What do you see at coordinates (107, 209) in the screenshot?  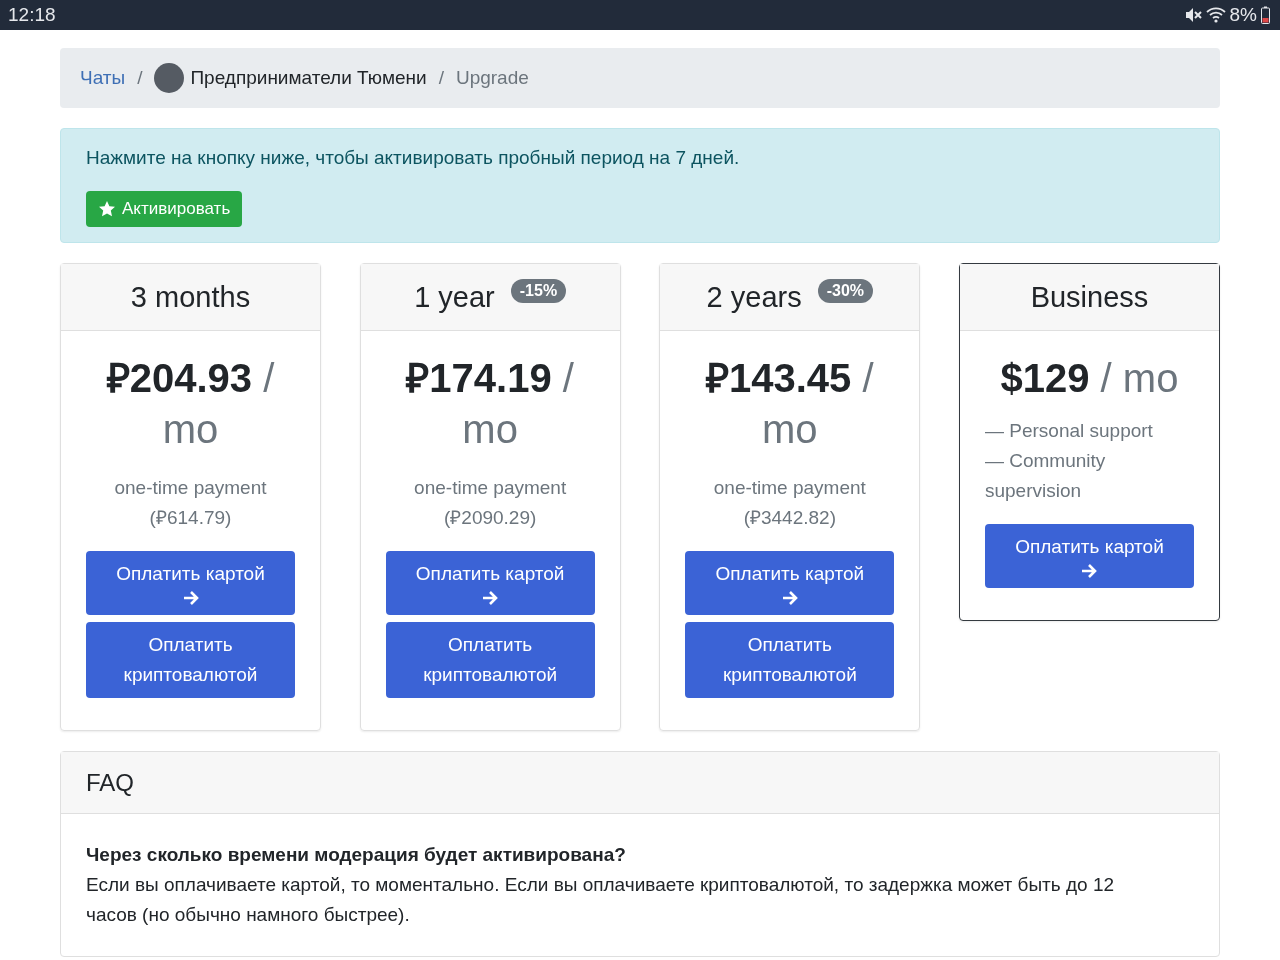 I see `star-icon` at bounding box center [107, 209].